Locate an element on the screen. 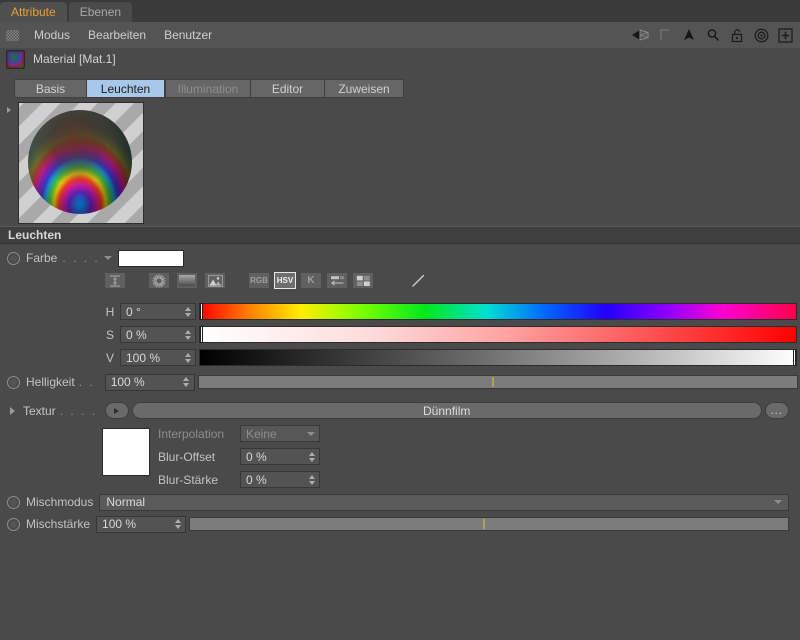  tab-basis: Basis is located at coordinates (50, 88).